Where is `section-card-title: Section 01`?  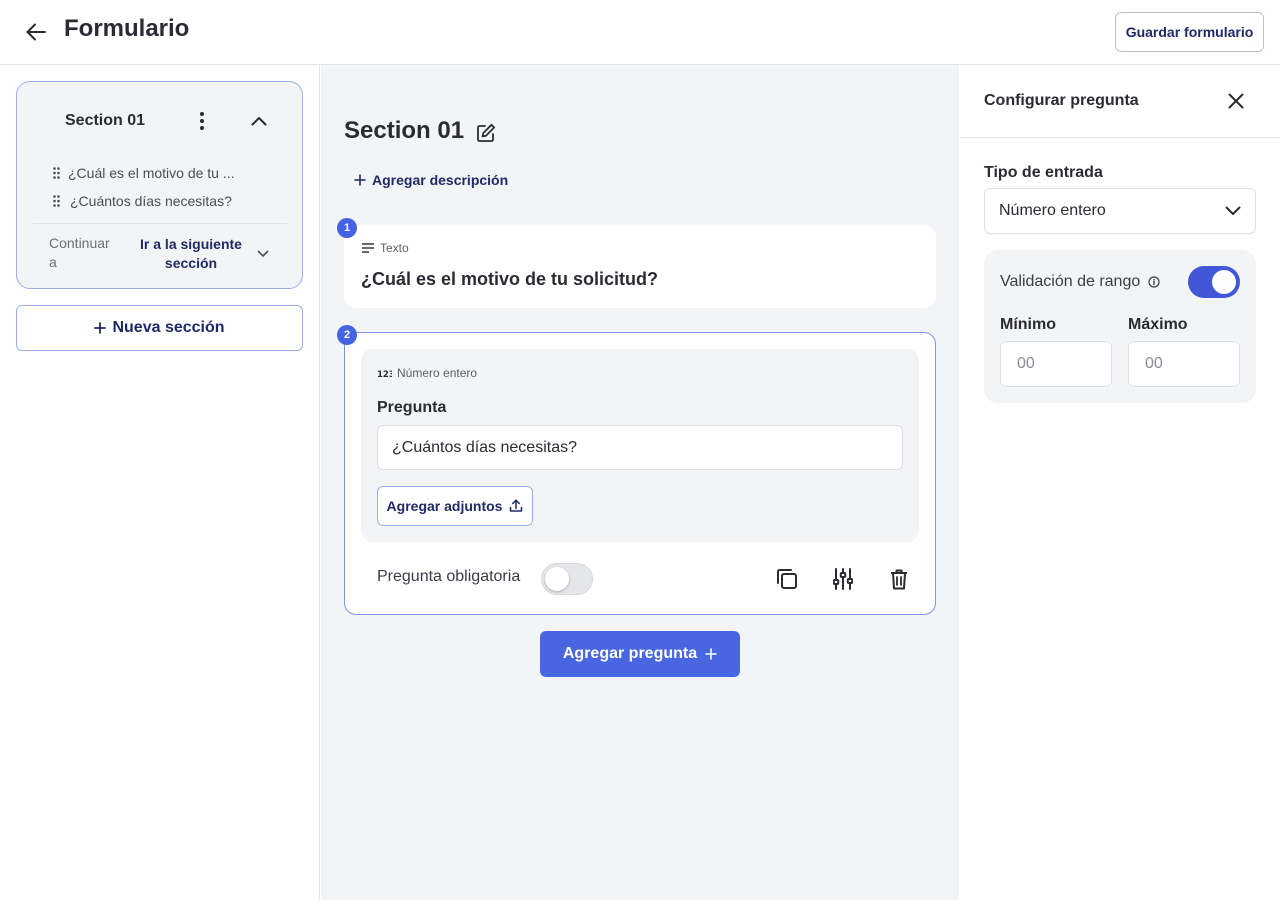
section-card-title: Section 01 is located at coordinates (105, 120).